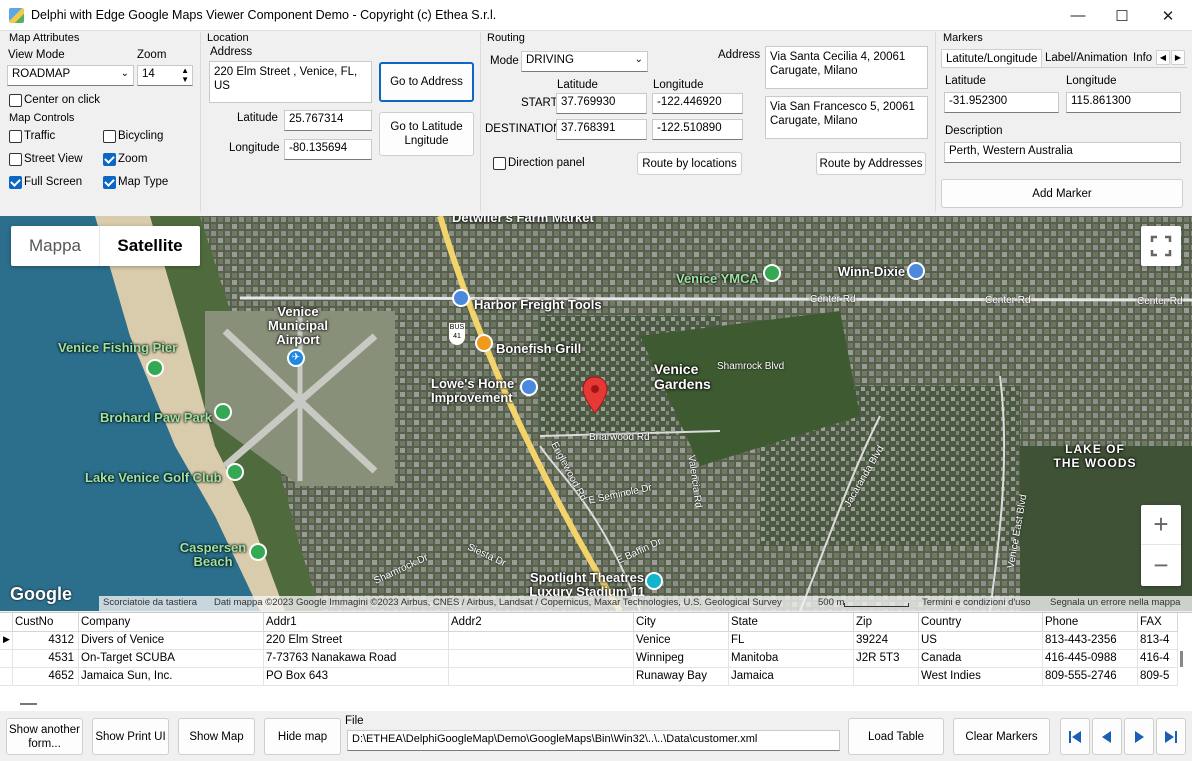  What do you see at coordinates (171, 659) in the screenshot?
I see `table-cell: On-Target SCUBA` at bounding box center [171, 659].